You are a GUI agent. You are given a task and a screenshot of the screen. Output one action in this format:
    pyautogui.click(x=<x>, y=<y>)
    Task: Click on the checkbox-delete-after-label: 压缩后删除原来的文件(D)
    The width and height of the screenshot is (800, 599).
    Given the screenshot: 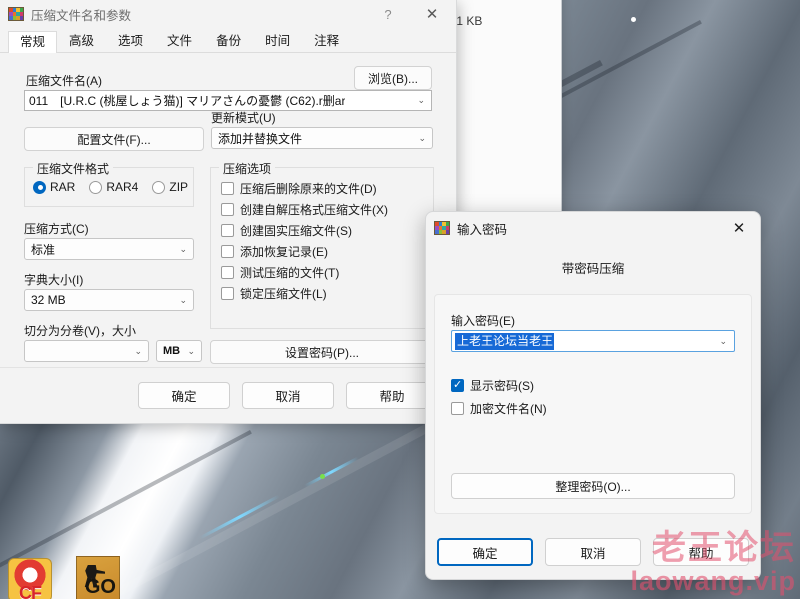 What is the action you would take?
    pyautogui.click(x=308, y=189)
    